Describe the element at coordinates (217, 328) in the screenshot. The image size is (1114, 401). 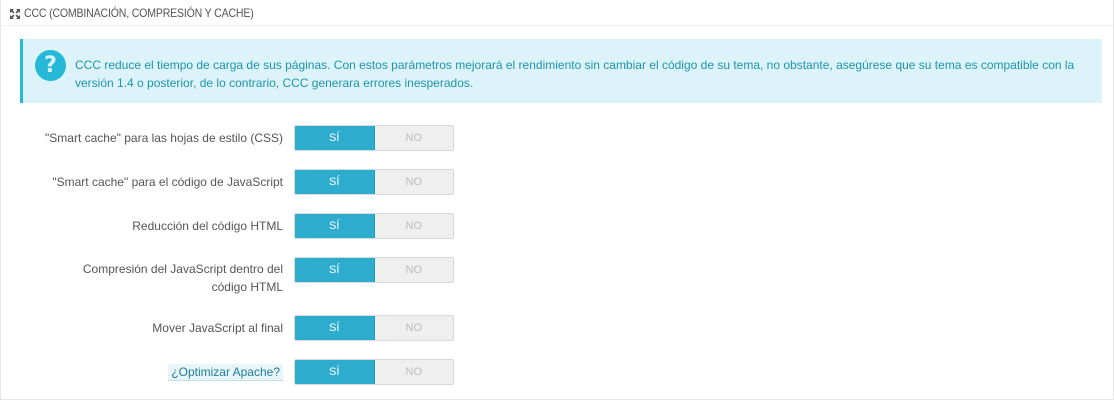
I see `setting-label: Mover JavaScript al final` at that location.